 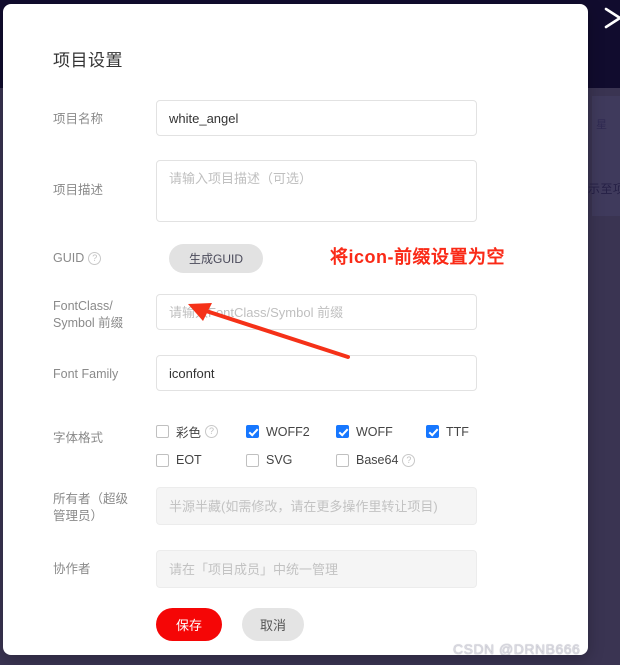 What do you see at coordinates (316, 506) in the screenshot?
I see `owner-input` at bounding box center [316, 506].